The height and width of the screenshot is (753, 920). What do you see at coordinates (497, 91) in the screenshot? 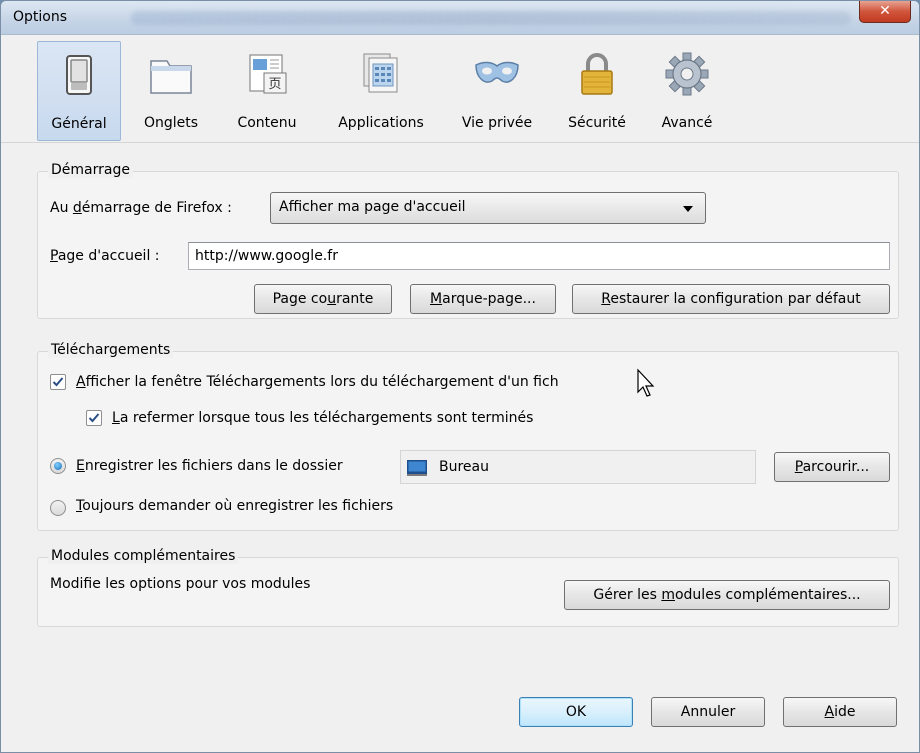
I see `tab-privacy: Vie privée` at bounding box center [497, 91].